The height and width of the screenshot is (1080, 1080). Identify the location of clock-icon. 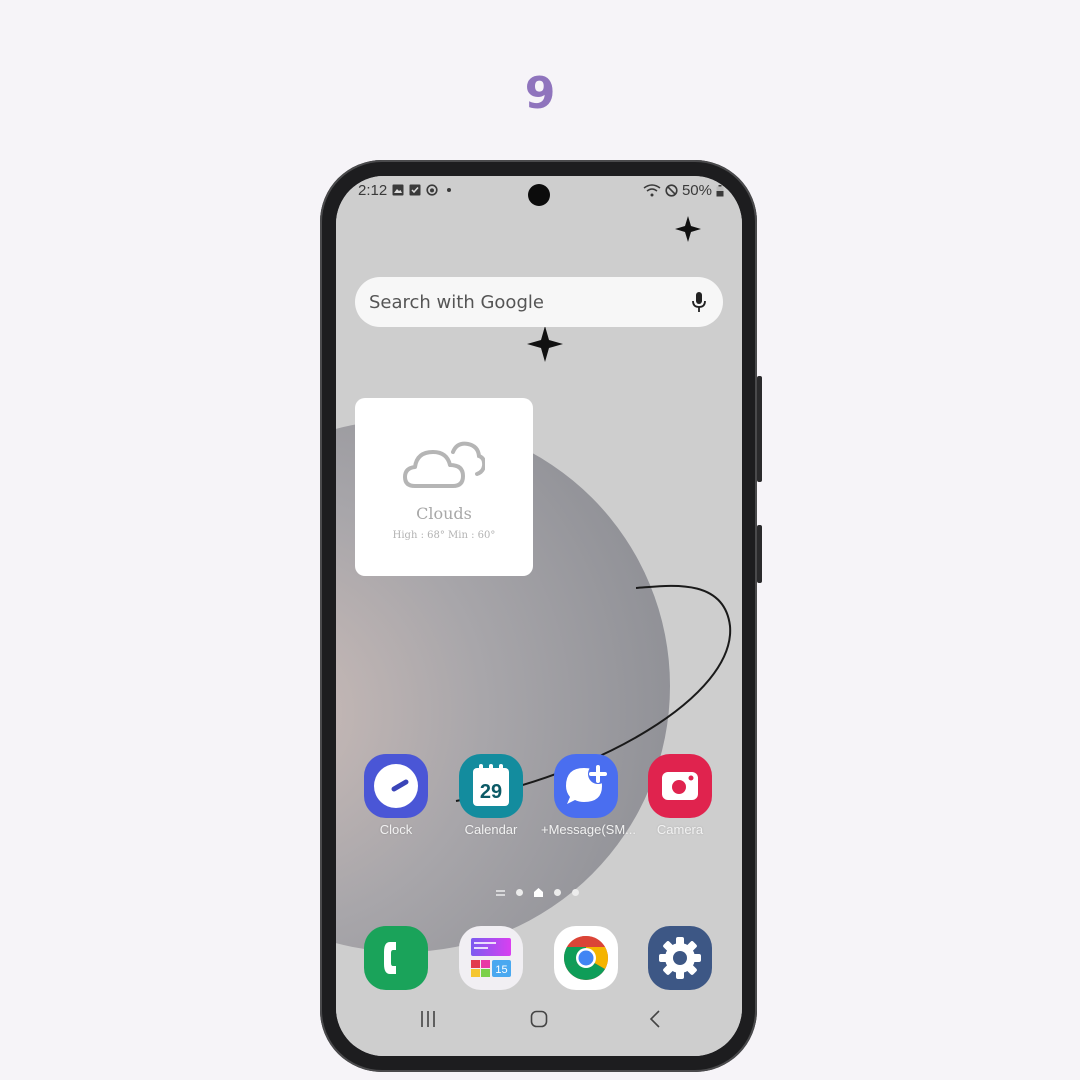
(396, 786).